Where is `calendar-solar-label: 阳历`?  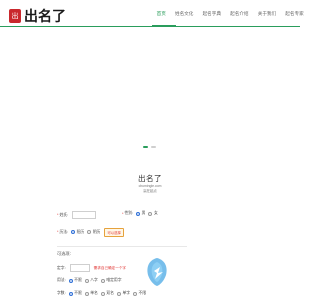
calendar-solar-label: 阳历 is located at coordinates (80, 231).